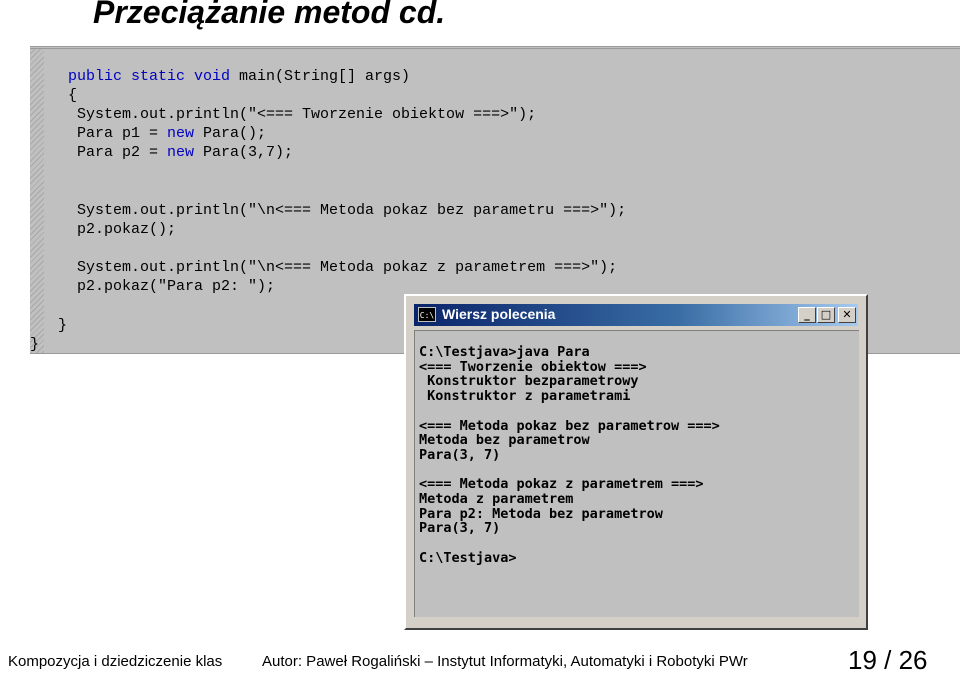 Image resolution: width=960 pixels, height=676 pixels. Describe the element at coordinates (427, 314) in the screenshot. I see `console-app-icon: C:\` at that location.